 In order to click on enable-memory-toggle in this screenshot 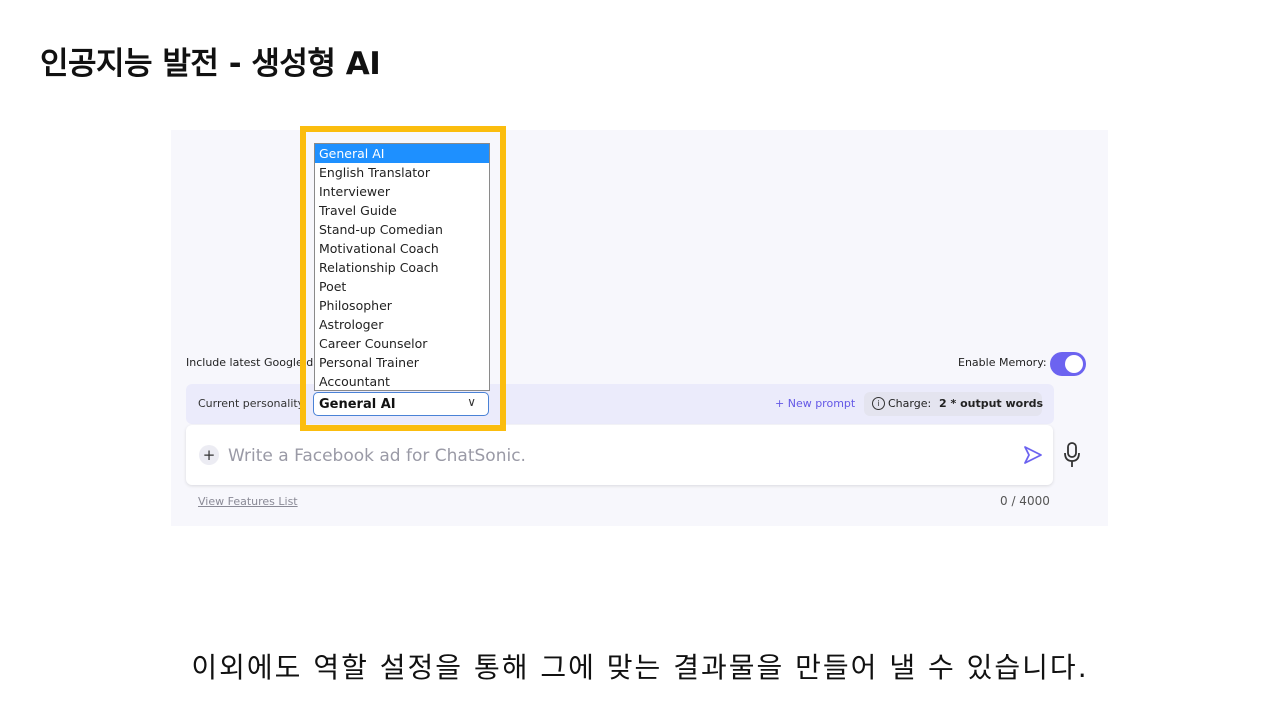, I will do `click(1068, 364)`.